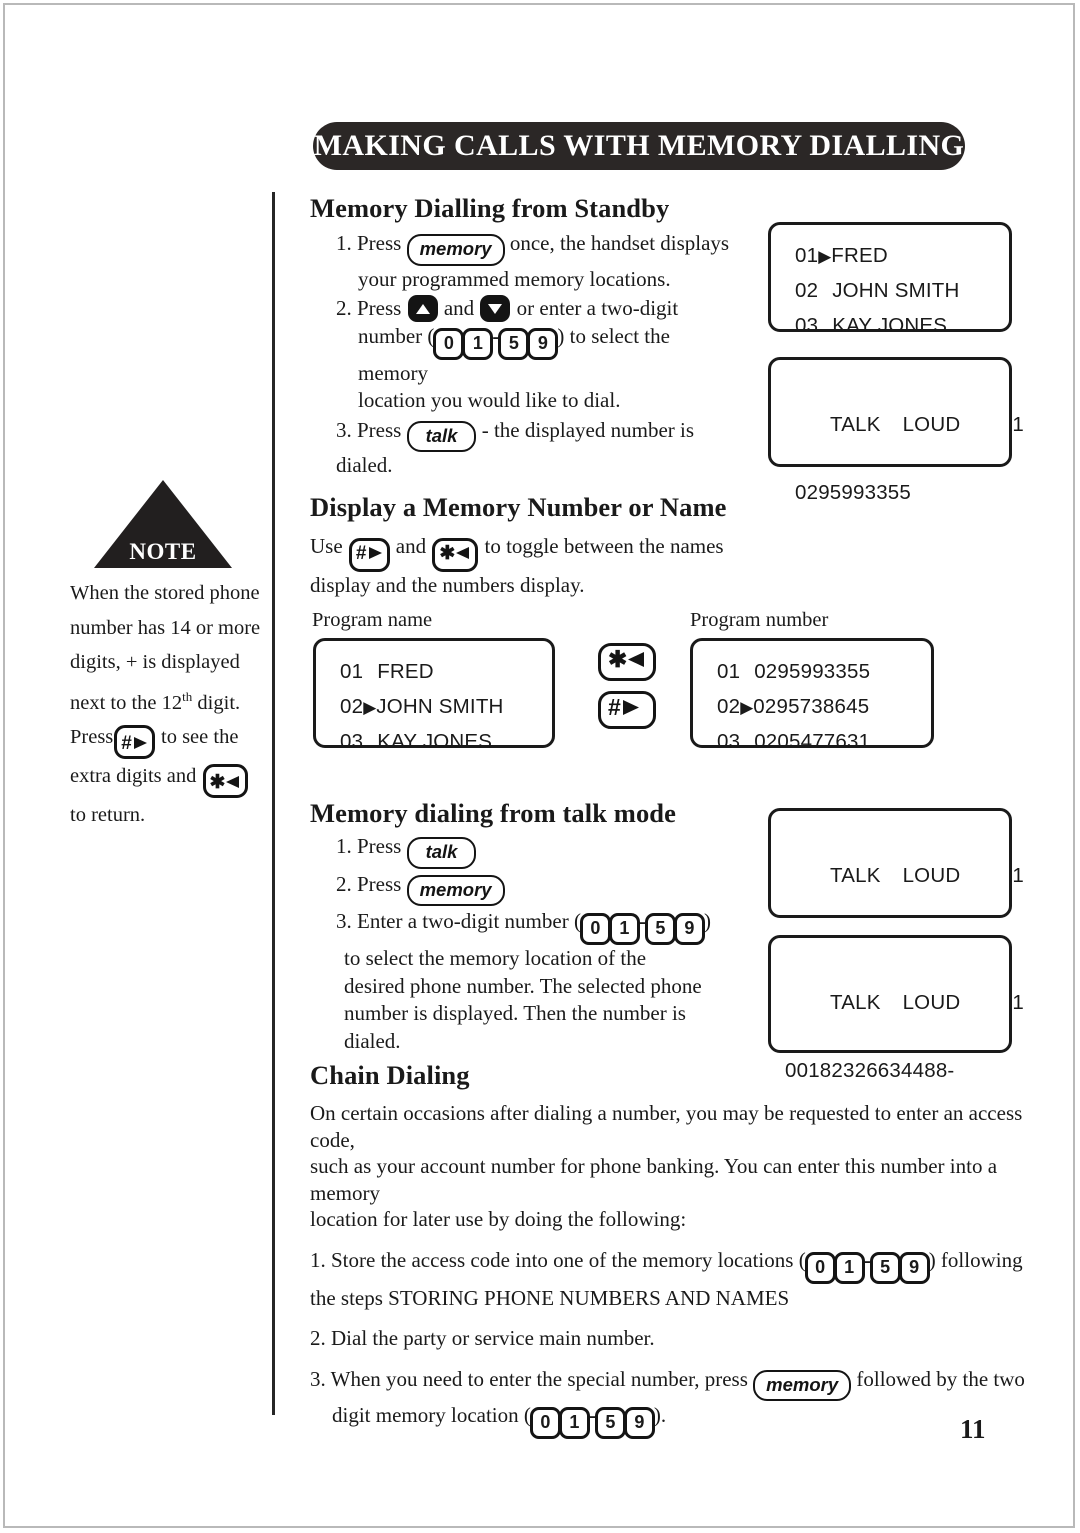 The image size is (1080, 1533). I want to click on down-arrow-key-icon, so click(495, 308).